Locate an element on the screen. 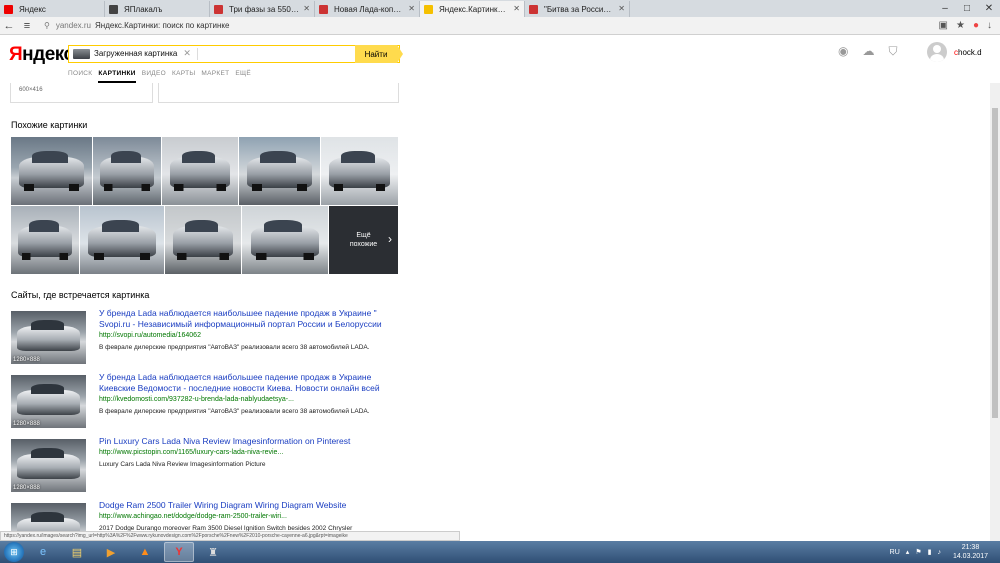 Image resolution: width=1000 pixels, height=563 pixels. camera-icon: ◉ is located at coordinates (843, 51).